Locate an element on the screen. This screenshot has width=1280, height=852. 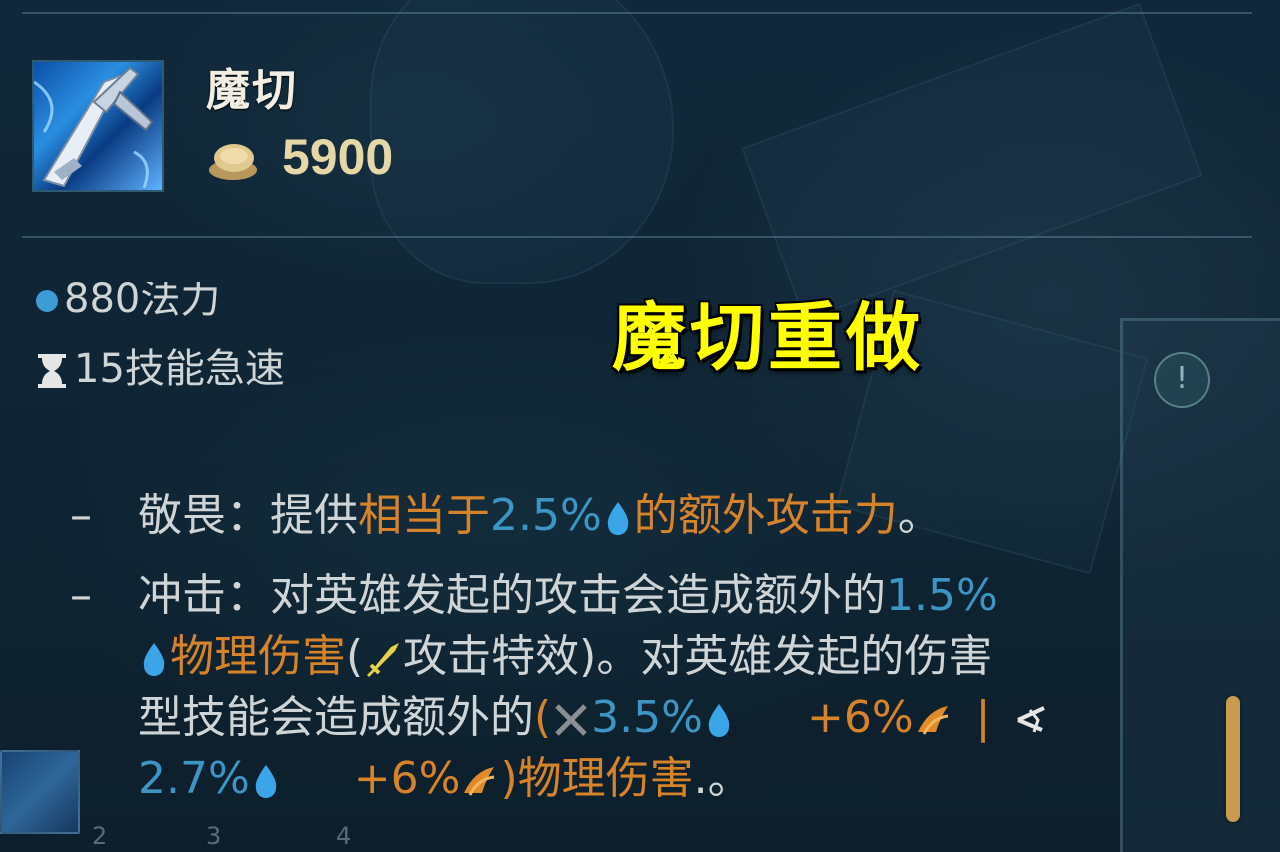
stat-ability-haste: 15技能急速 is located at coordinates (159, 365).